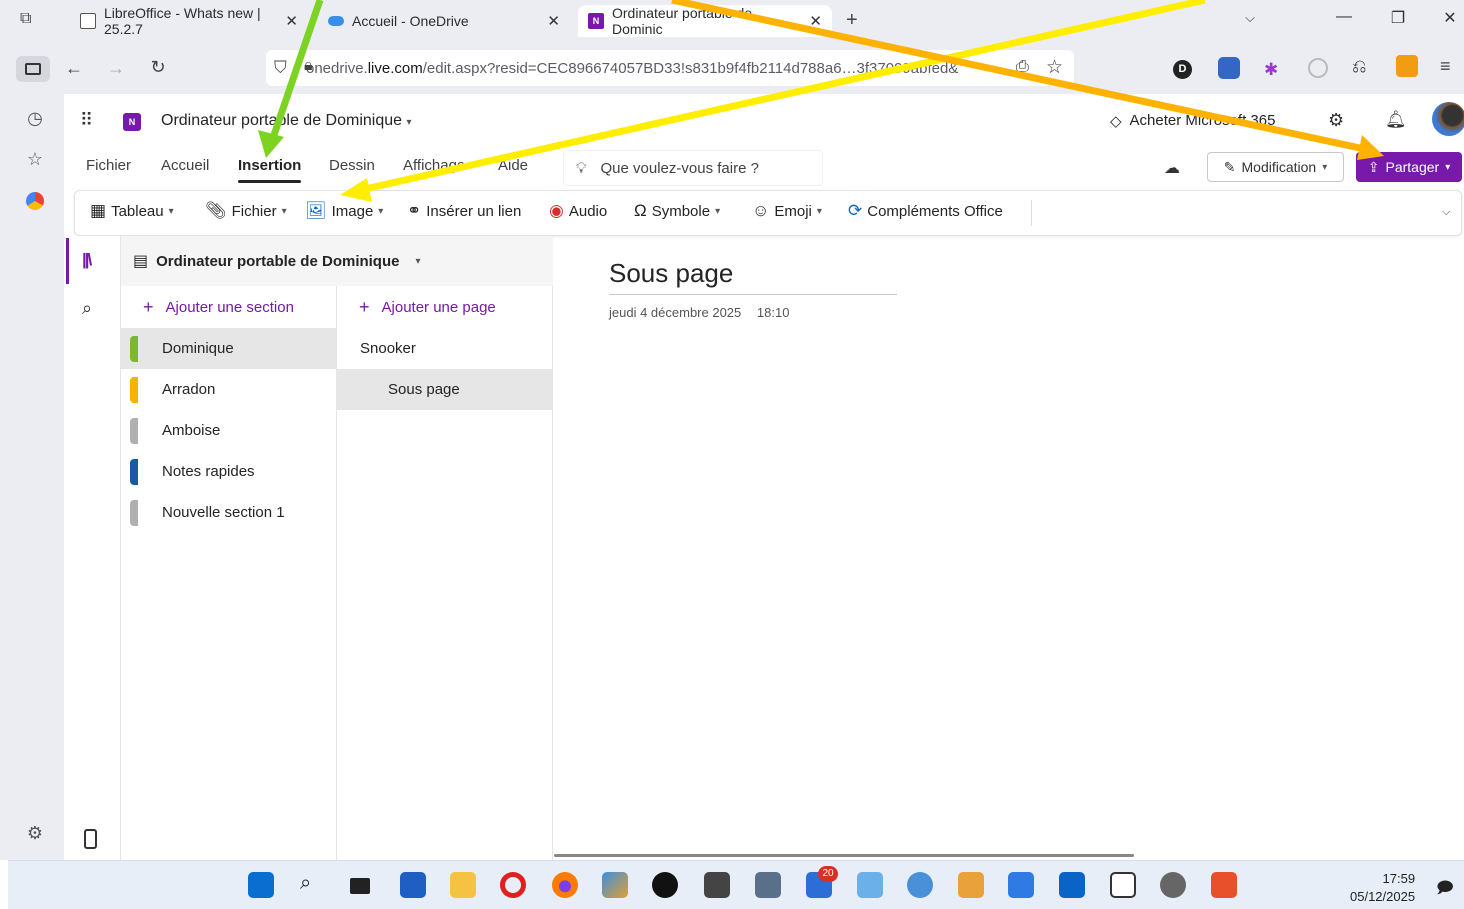 This screenshot has width=1464, height=909. Describe the element at coordinates (787, 211) in the screenshot. I see `insert-emoji-button: ☺ Emoji ▾` at that location.